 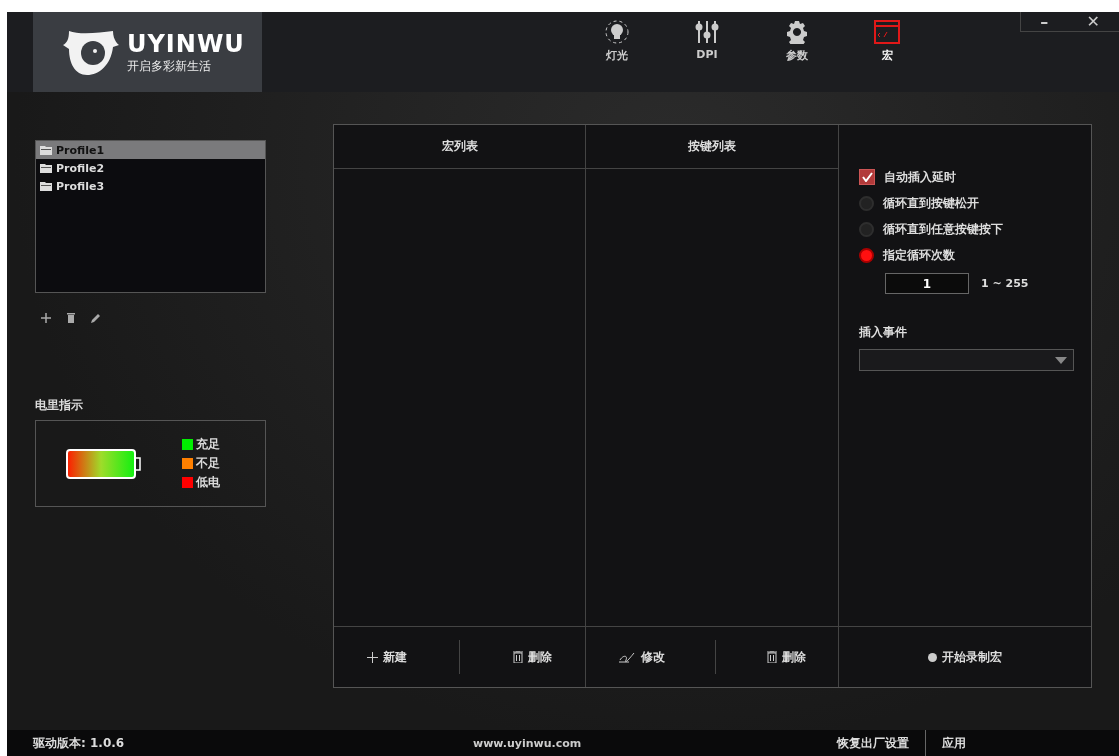 What do you see at coordinates (208, 482) in the screenshot?
I see `legend-label: 低电` at bounding box center [208, 482].